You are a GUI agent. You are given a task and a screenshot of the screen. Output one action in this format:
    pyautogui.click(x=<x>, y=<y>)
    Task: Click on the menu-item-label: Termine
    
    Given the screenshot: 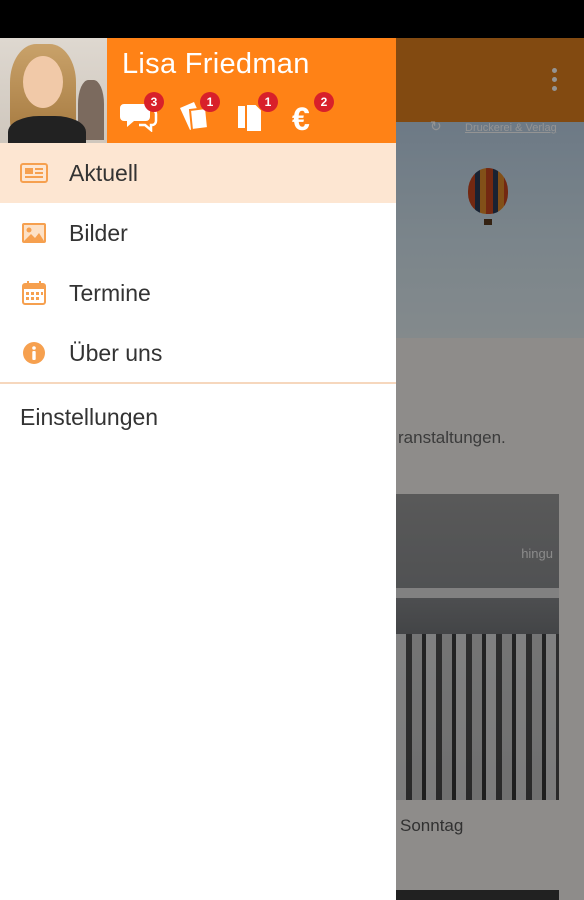 What is the action you would take?
    pyautogui.click(x=110, y=293)
    